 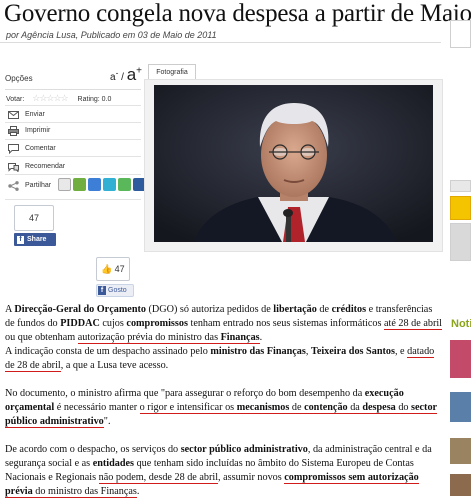 What do you see at coordinates (114, 75) in the screenshot?
I see `font-decrease-button: a-` at bounding box center [114, 75].